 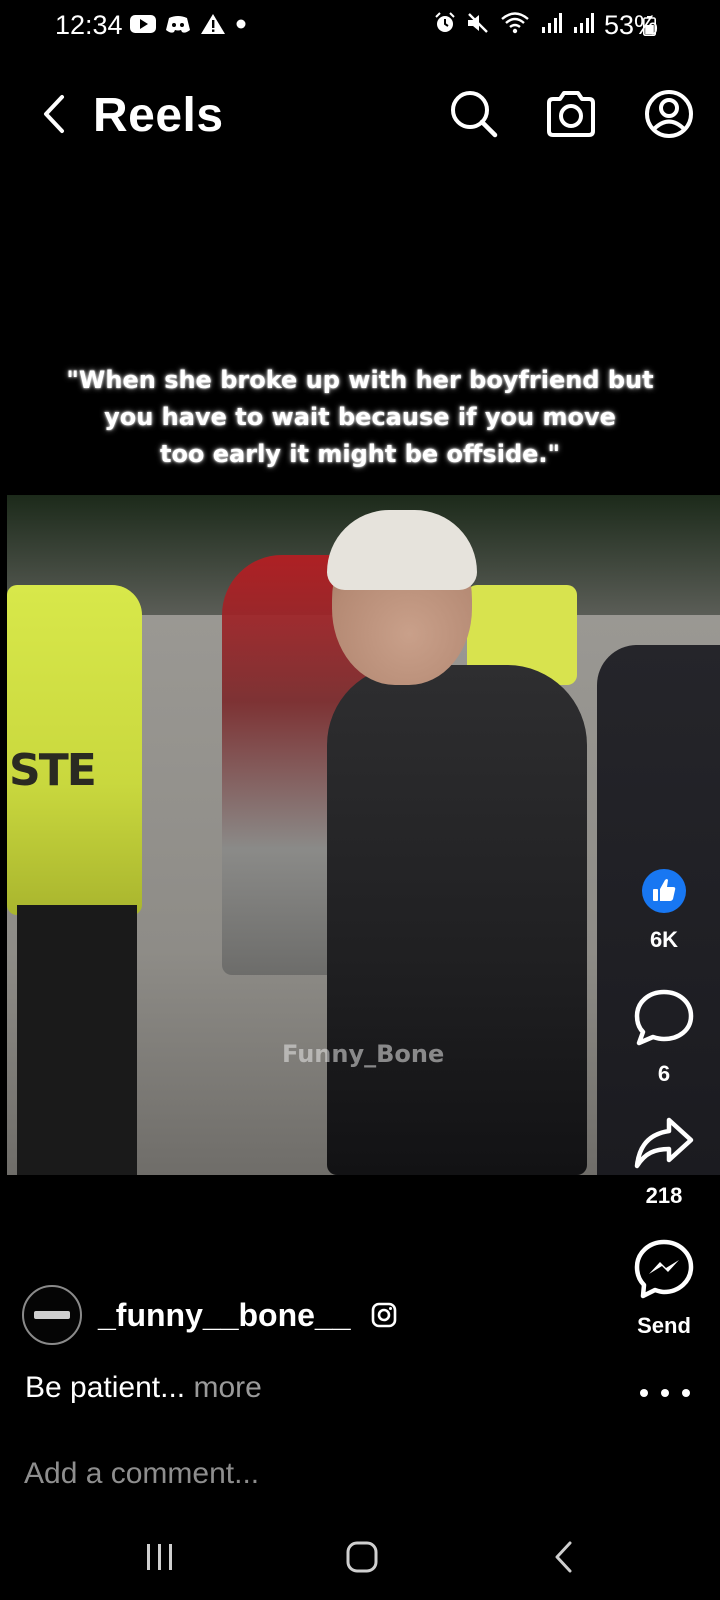 I want to click on status-system-icons: 53%, so click(x=546, y=25).